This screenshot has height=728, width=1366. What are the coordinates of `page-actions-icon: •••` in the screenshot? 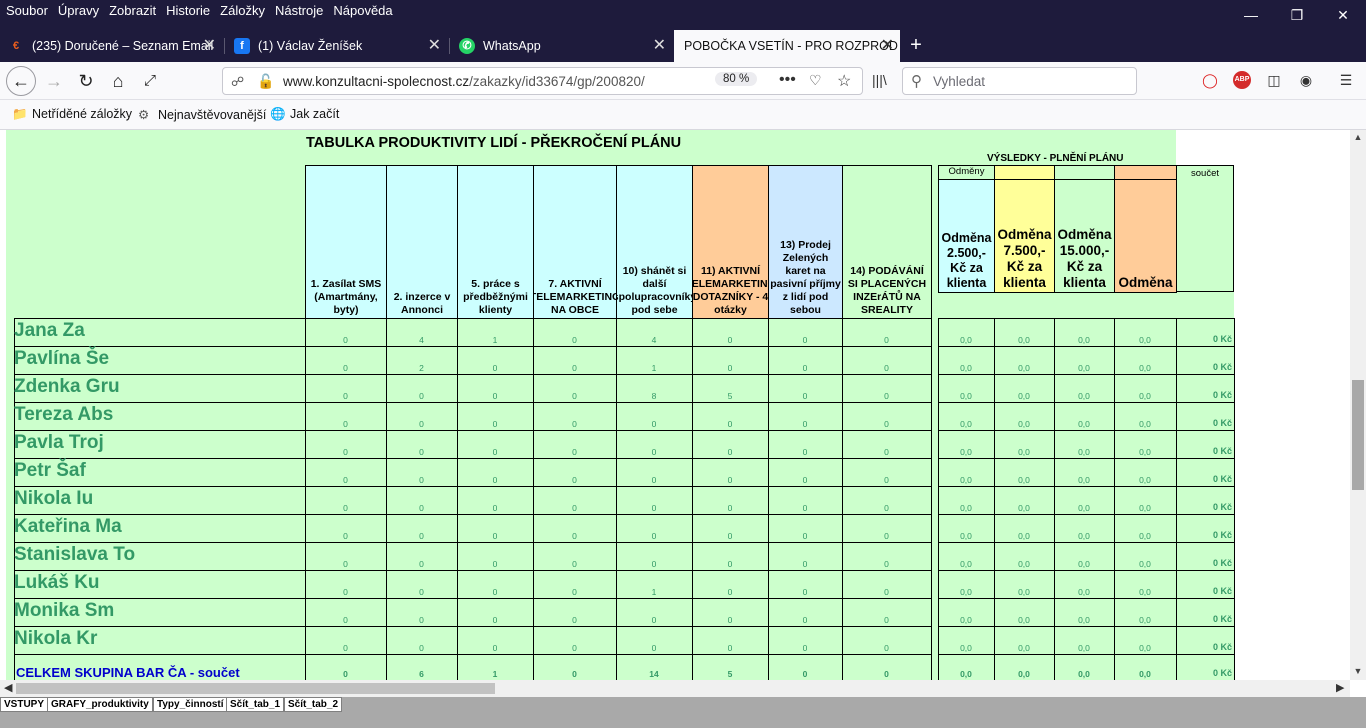 It's located at (787, 80).